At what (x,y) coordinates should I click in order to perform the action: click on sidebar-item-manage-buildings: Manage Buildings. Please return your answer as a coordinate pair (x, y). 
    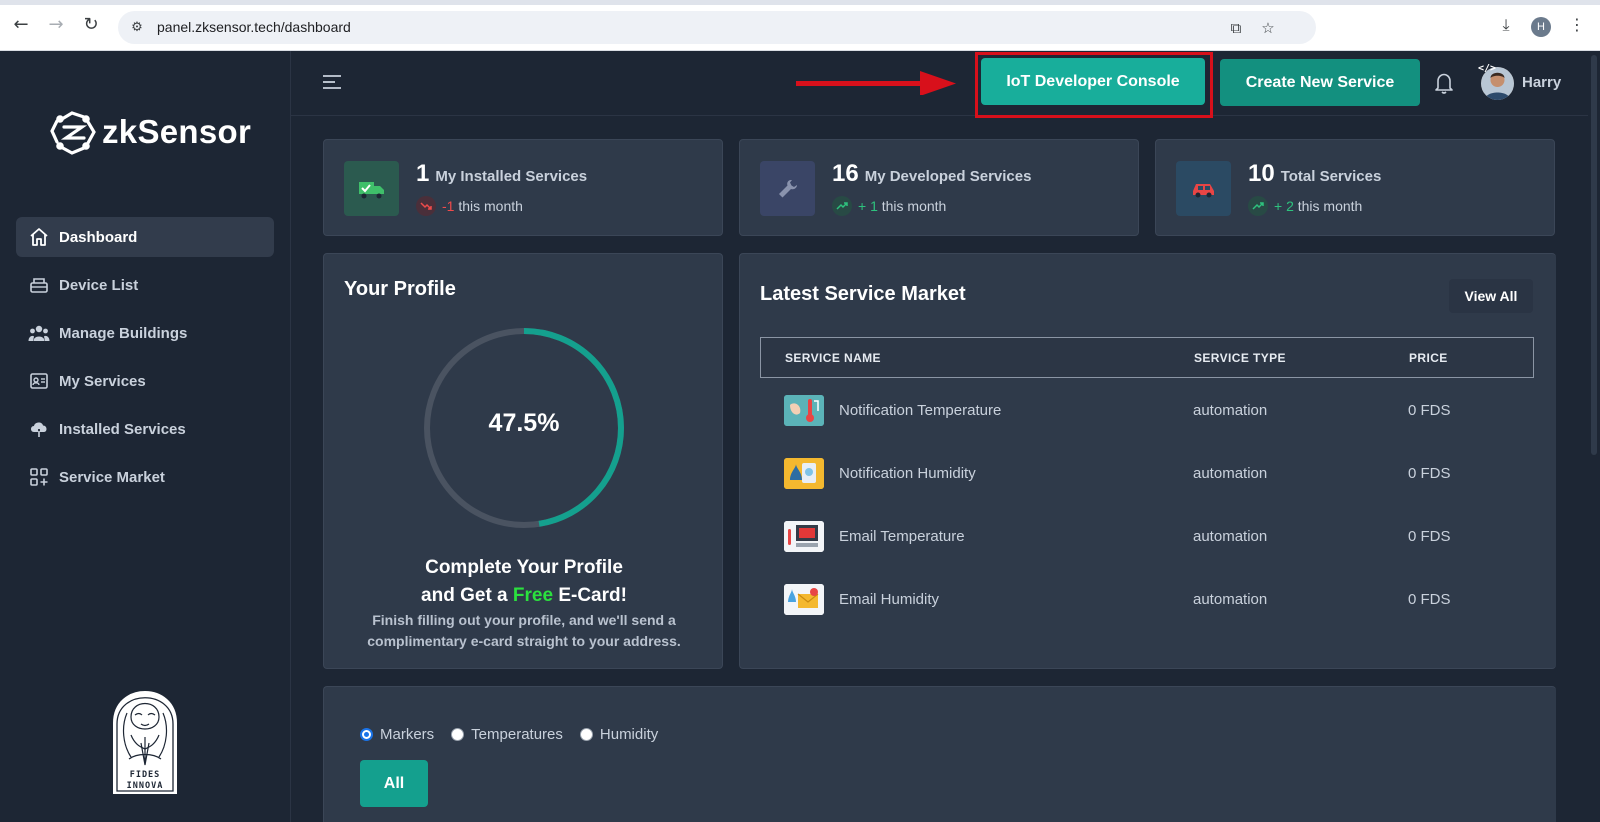
    Looking at the image, I should click on (145, 333).